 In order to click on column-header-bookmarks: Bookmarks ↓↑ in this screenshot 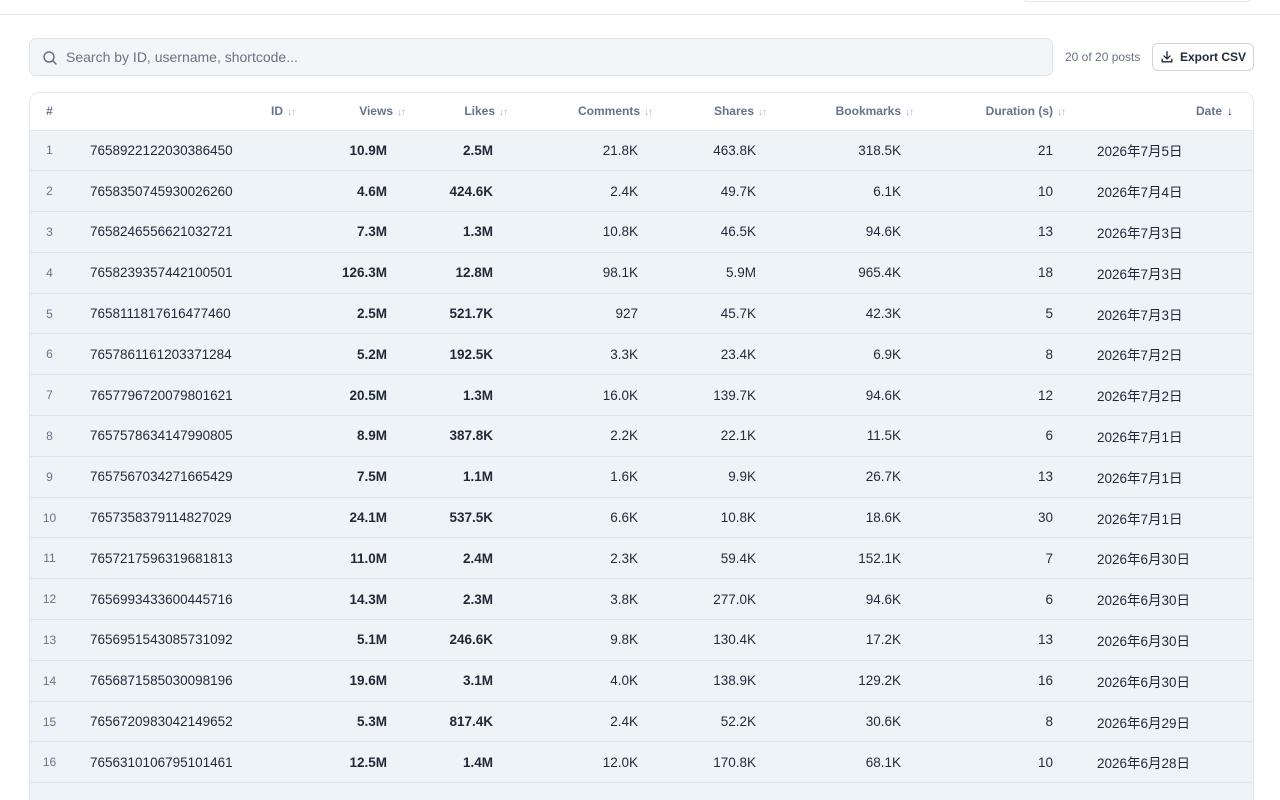, I will do `click(840, 112)`.